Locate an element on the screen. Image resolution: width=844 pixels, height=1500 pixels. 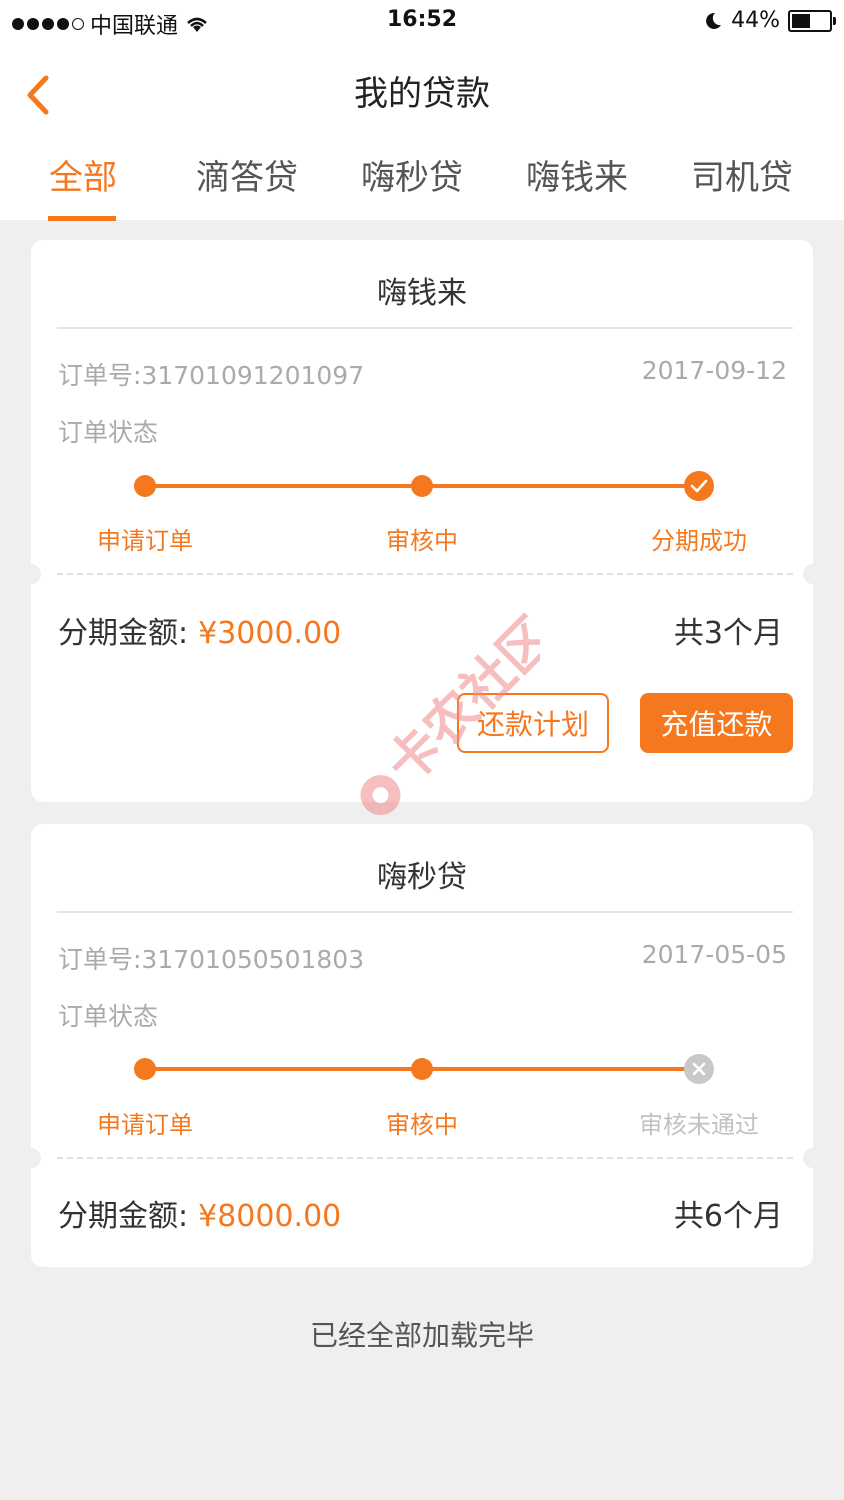
tab-all: 全部 is located at coordinates (83, 174).